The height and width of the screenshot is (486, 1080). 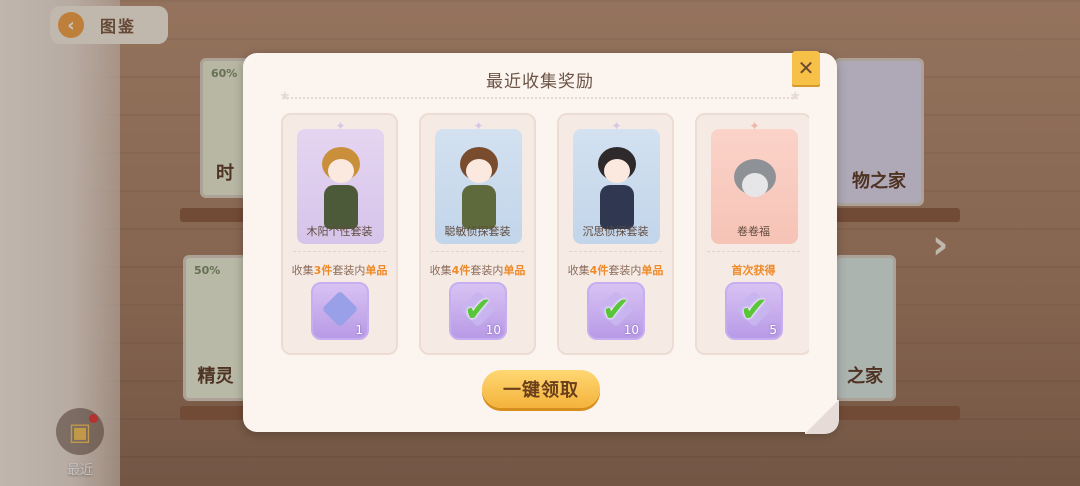 I want to click on cat-figure, so click(x=754, y=178).